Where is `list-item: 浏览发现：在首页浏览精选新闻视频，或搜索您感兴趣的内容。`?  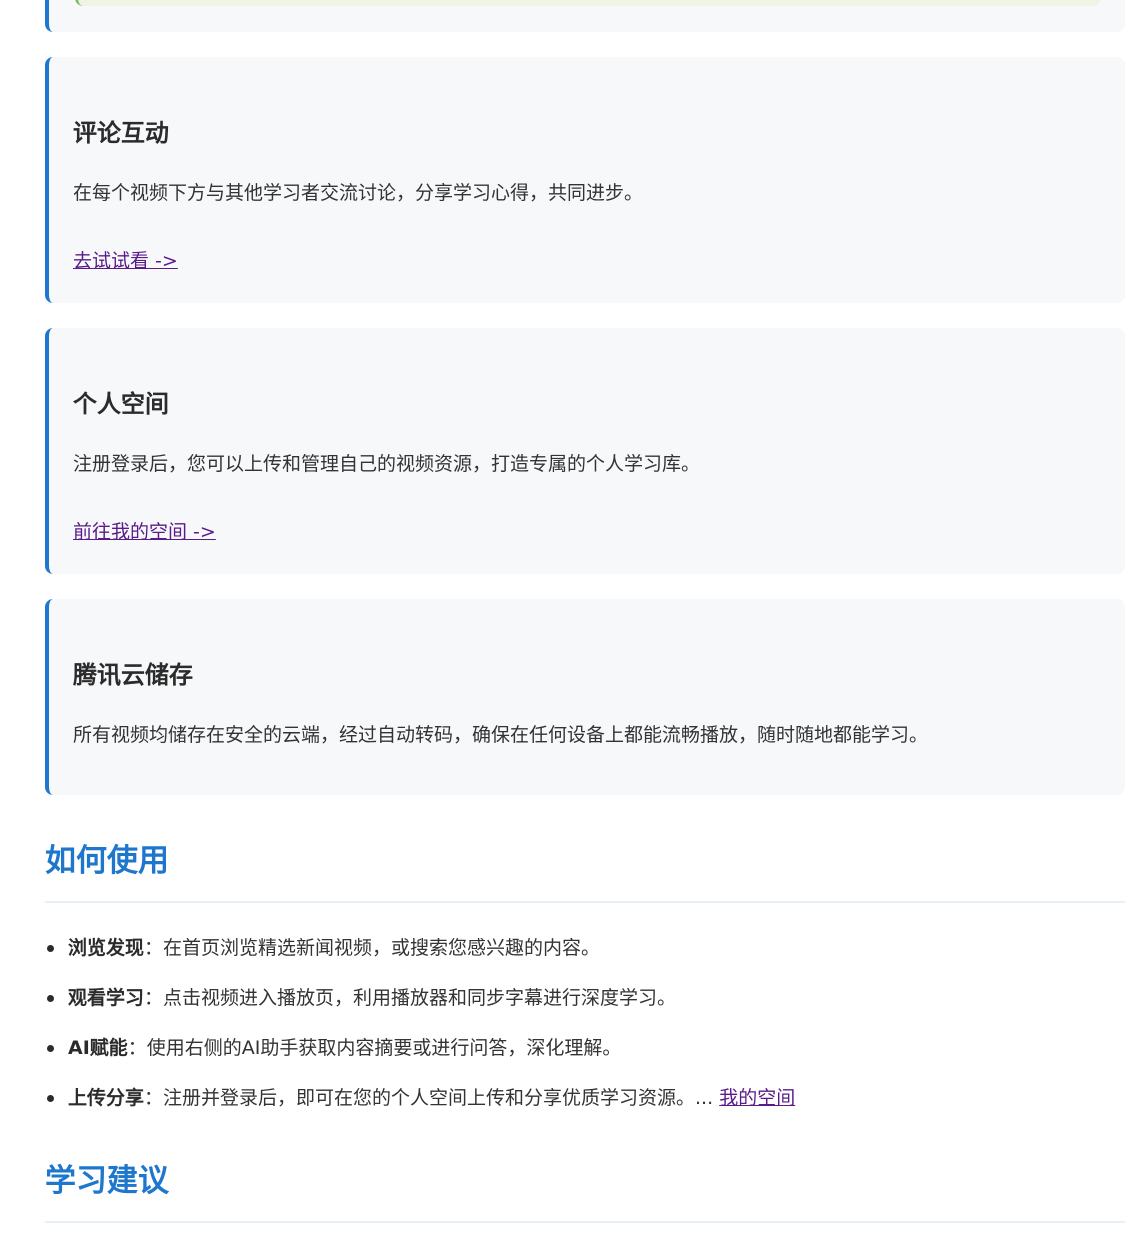
list-item: 浏览发现：在首页浏览精选新闻视频，或搜索您感兴趣的内容。 is located at coordinates (585, 955).